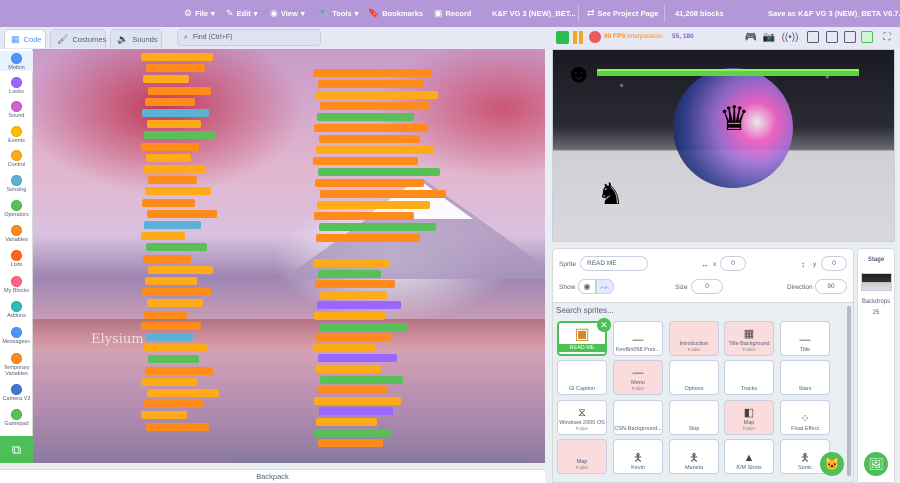  Describe the element at coordinates (876, 365) in the screenshot. I see `stage-selector-pane: Stage Backdrops 25` at that location.